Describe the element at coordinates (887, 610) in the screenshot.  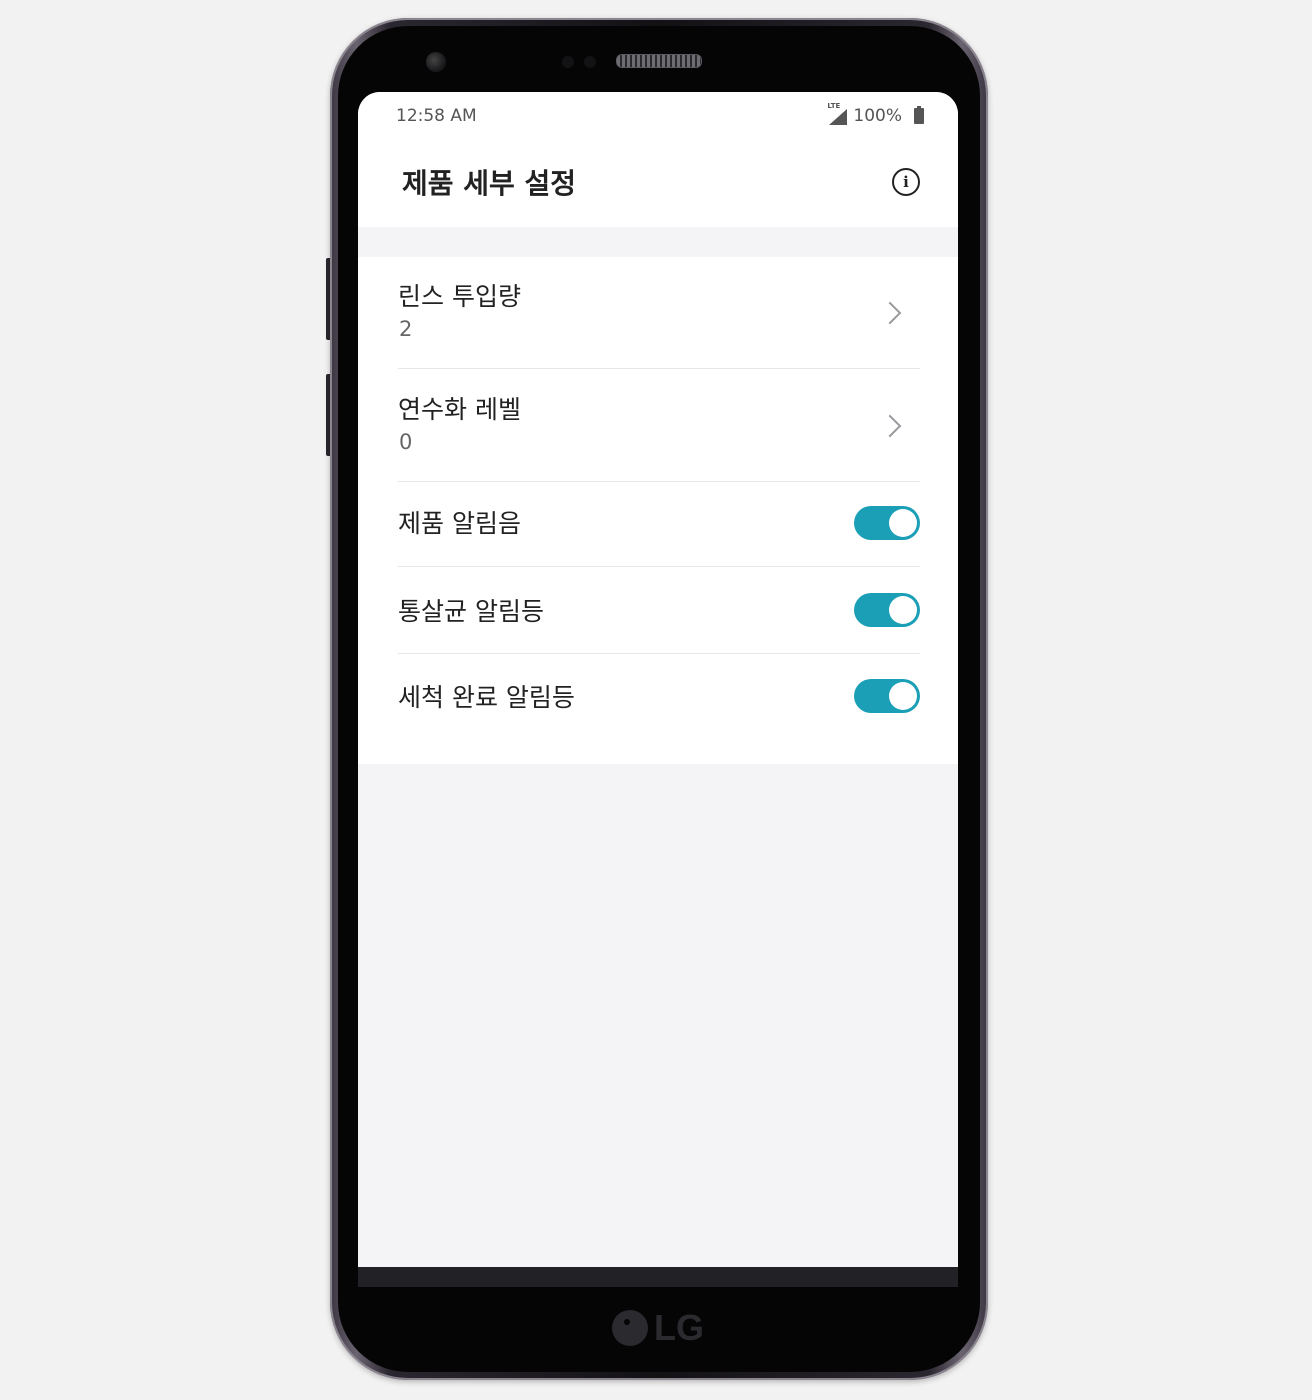
I see `tub-clean-light-toggle` at that location.